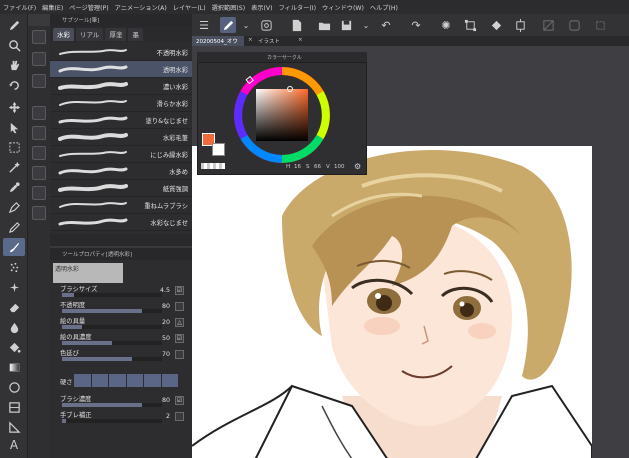  What do you see at coordinates (14, 25) in the screenshot?
I see `pen-icon` at bounding box center [14, 25].